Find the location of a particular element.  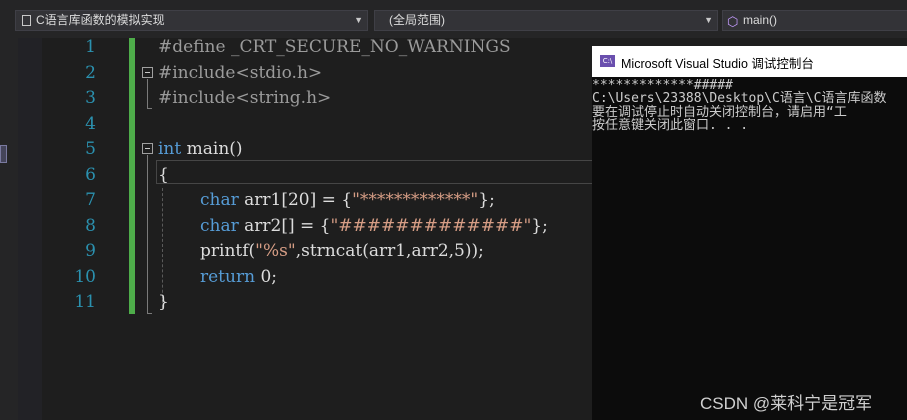

code-line-9: printf("%s",strncat(arr1,arr2,5)); is located at coordinates (342, 252).